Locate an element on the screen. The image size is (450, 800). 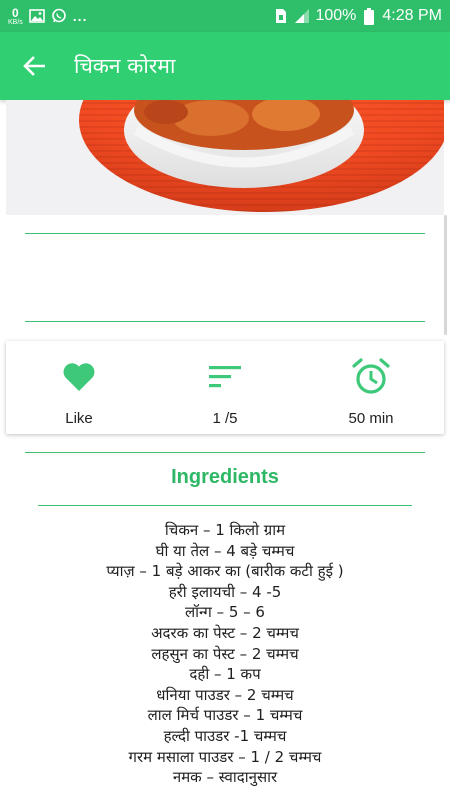
chicken-korma-photo is located at coordinates (225, 157).